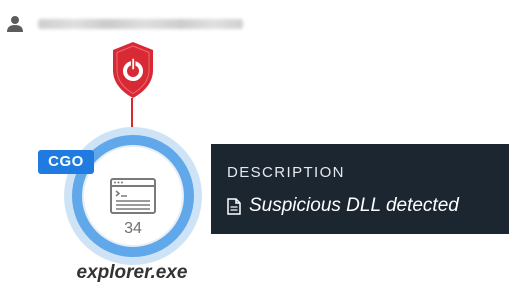  What do you see at coordinates (133, 228) in the screenshot?
I see `child-process-count: 34` at bounding box center [133, 228].